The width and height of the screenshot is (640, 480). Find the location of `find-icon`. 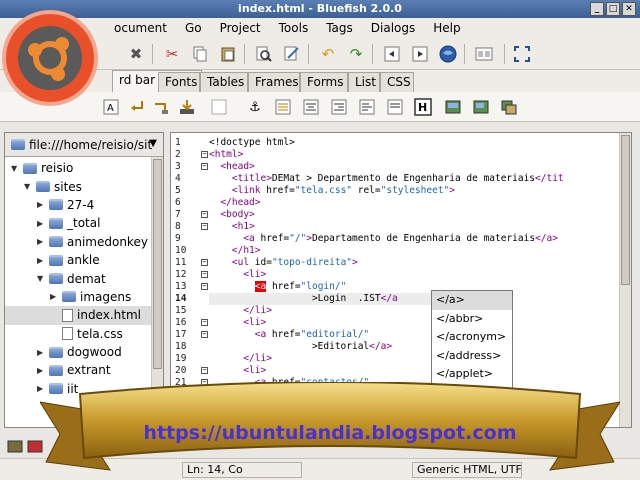

find-icon is located at coordinates (264, 54).